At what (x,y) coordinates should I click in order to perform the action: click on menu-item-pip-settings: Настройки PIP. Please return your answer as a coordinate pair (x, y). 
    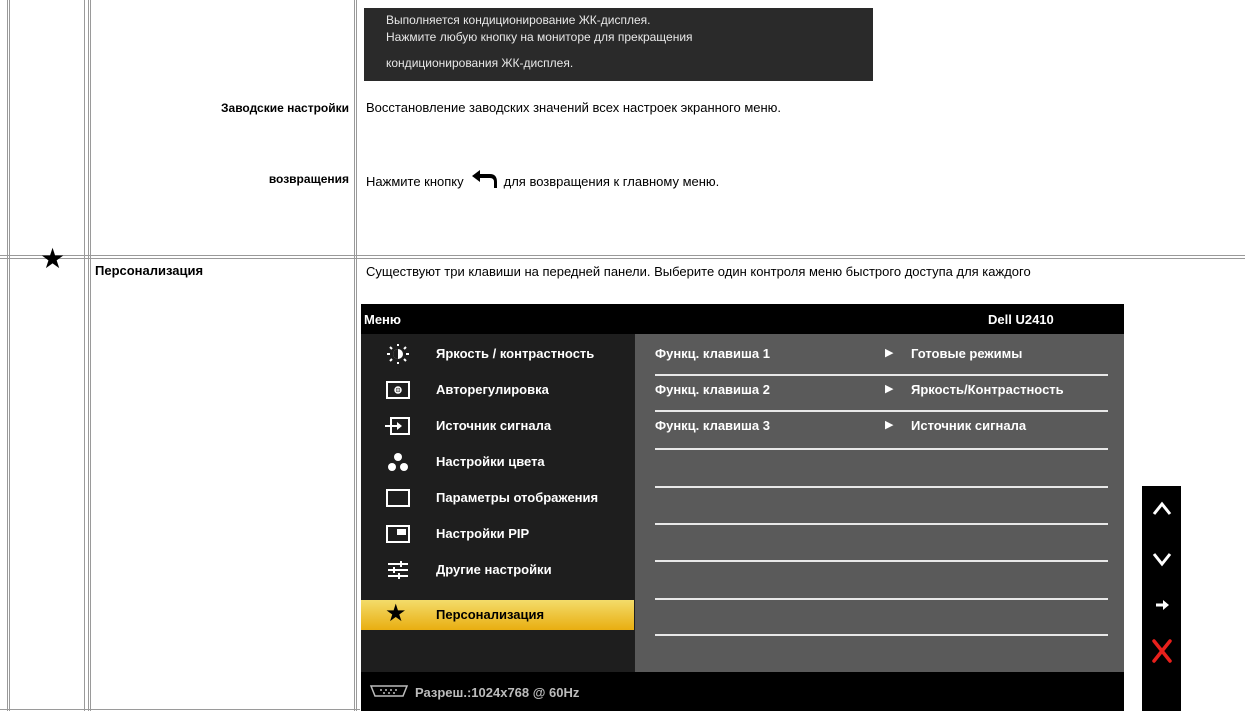
    Looking at the image, I should click on (497, 534).